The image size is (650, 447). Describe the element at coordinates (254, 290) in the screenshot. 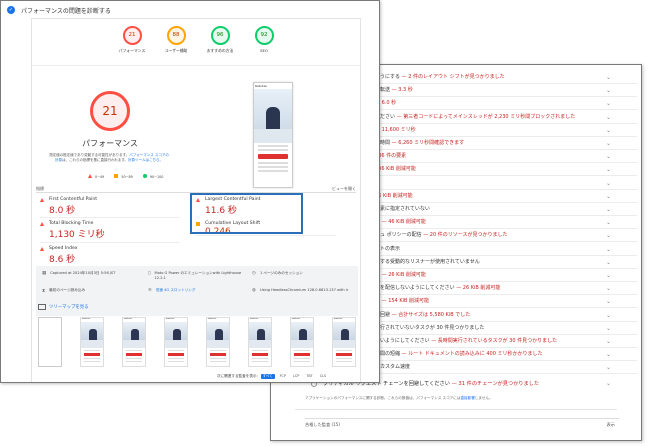

I see `globe-icon: ◍` at that location.